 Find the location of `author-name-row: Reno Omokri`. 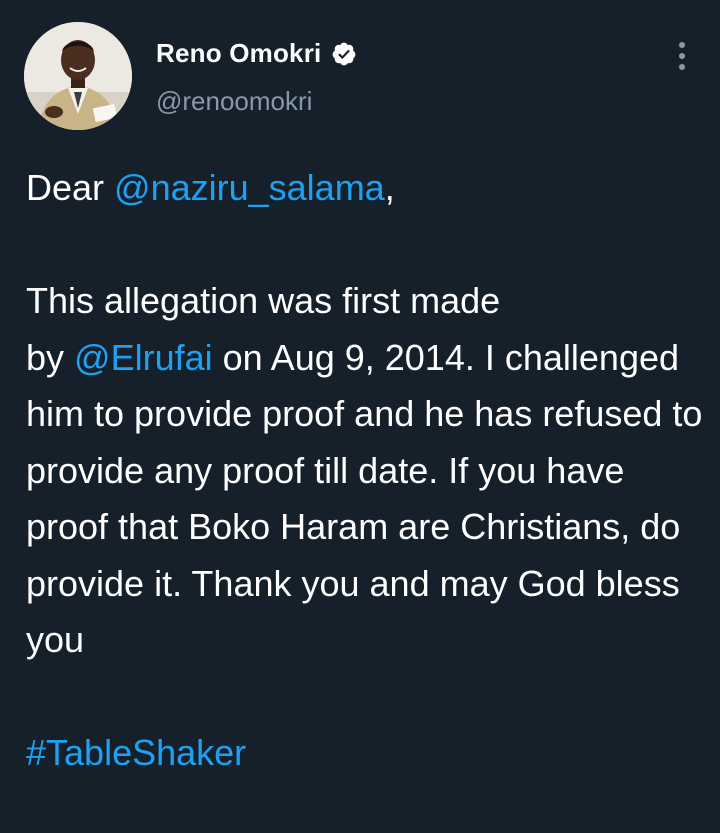

author-name-row: Reno Omokri is located at coordinates (256, 53).